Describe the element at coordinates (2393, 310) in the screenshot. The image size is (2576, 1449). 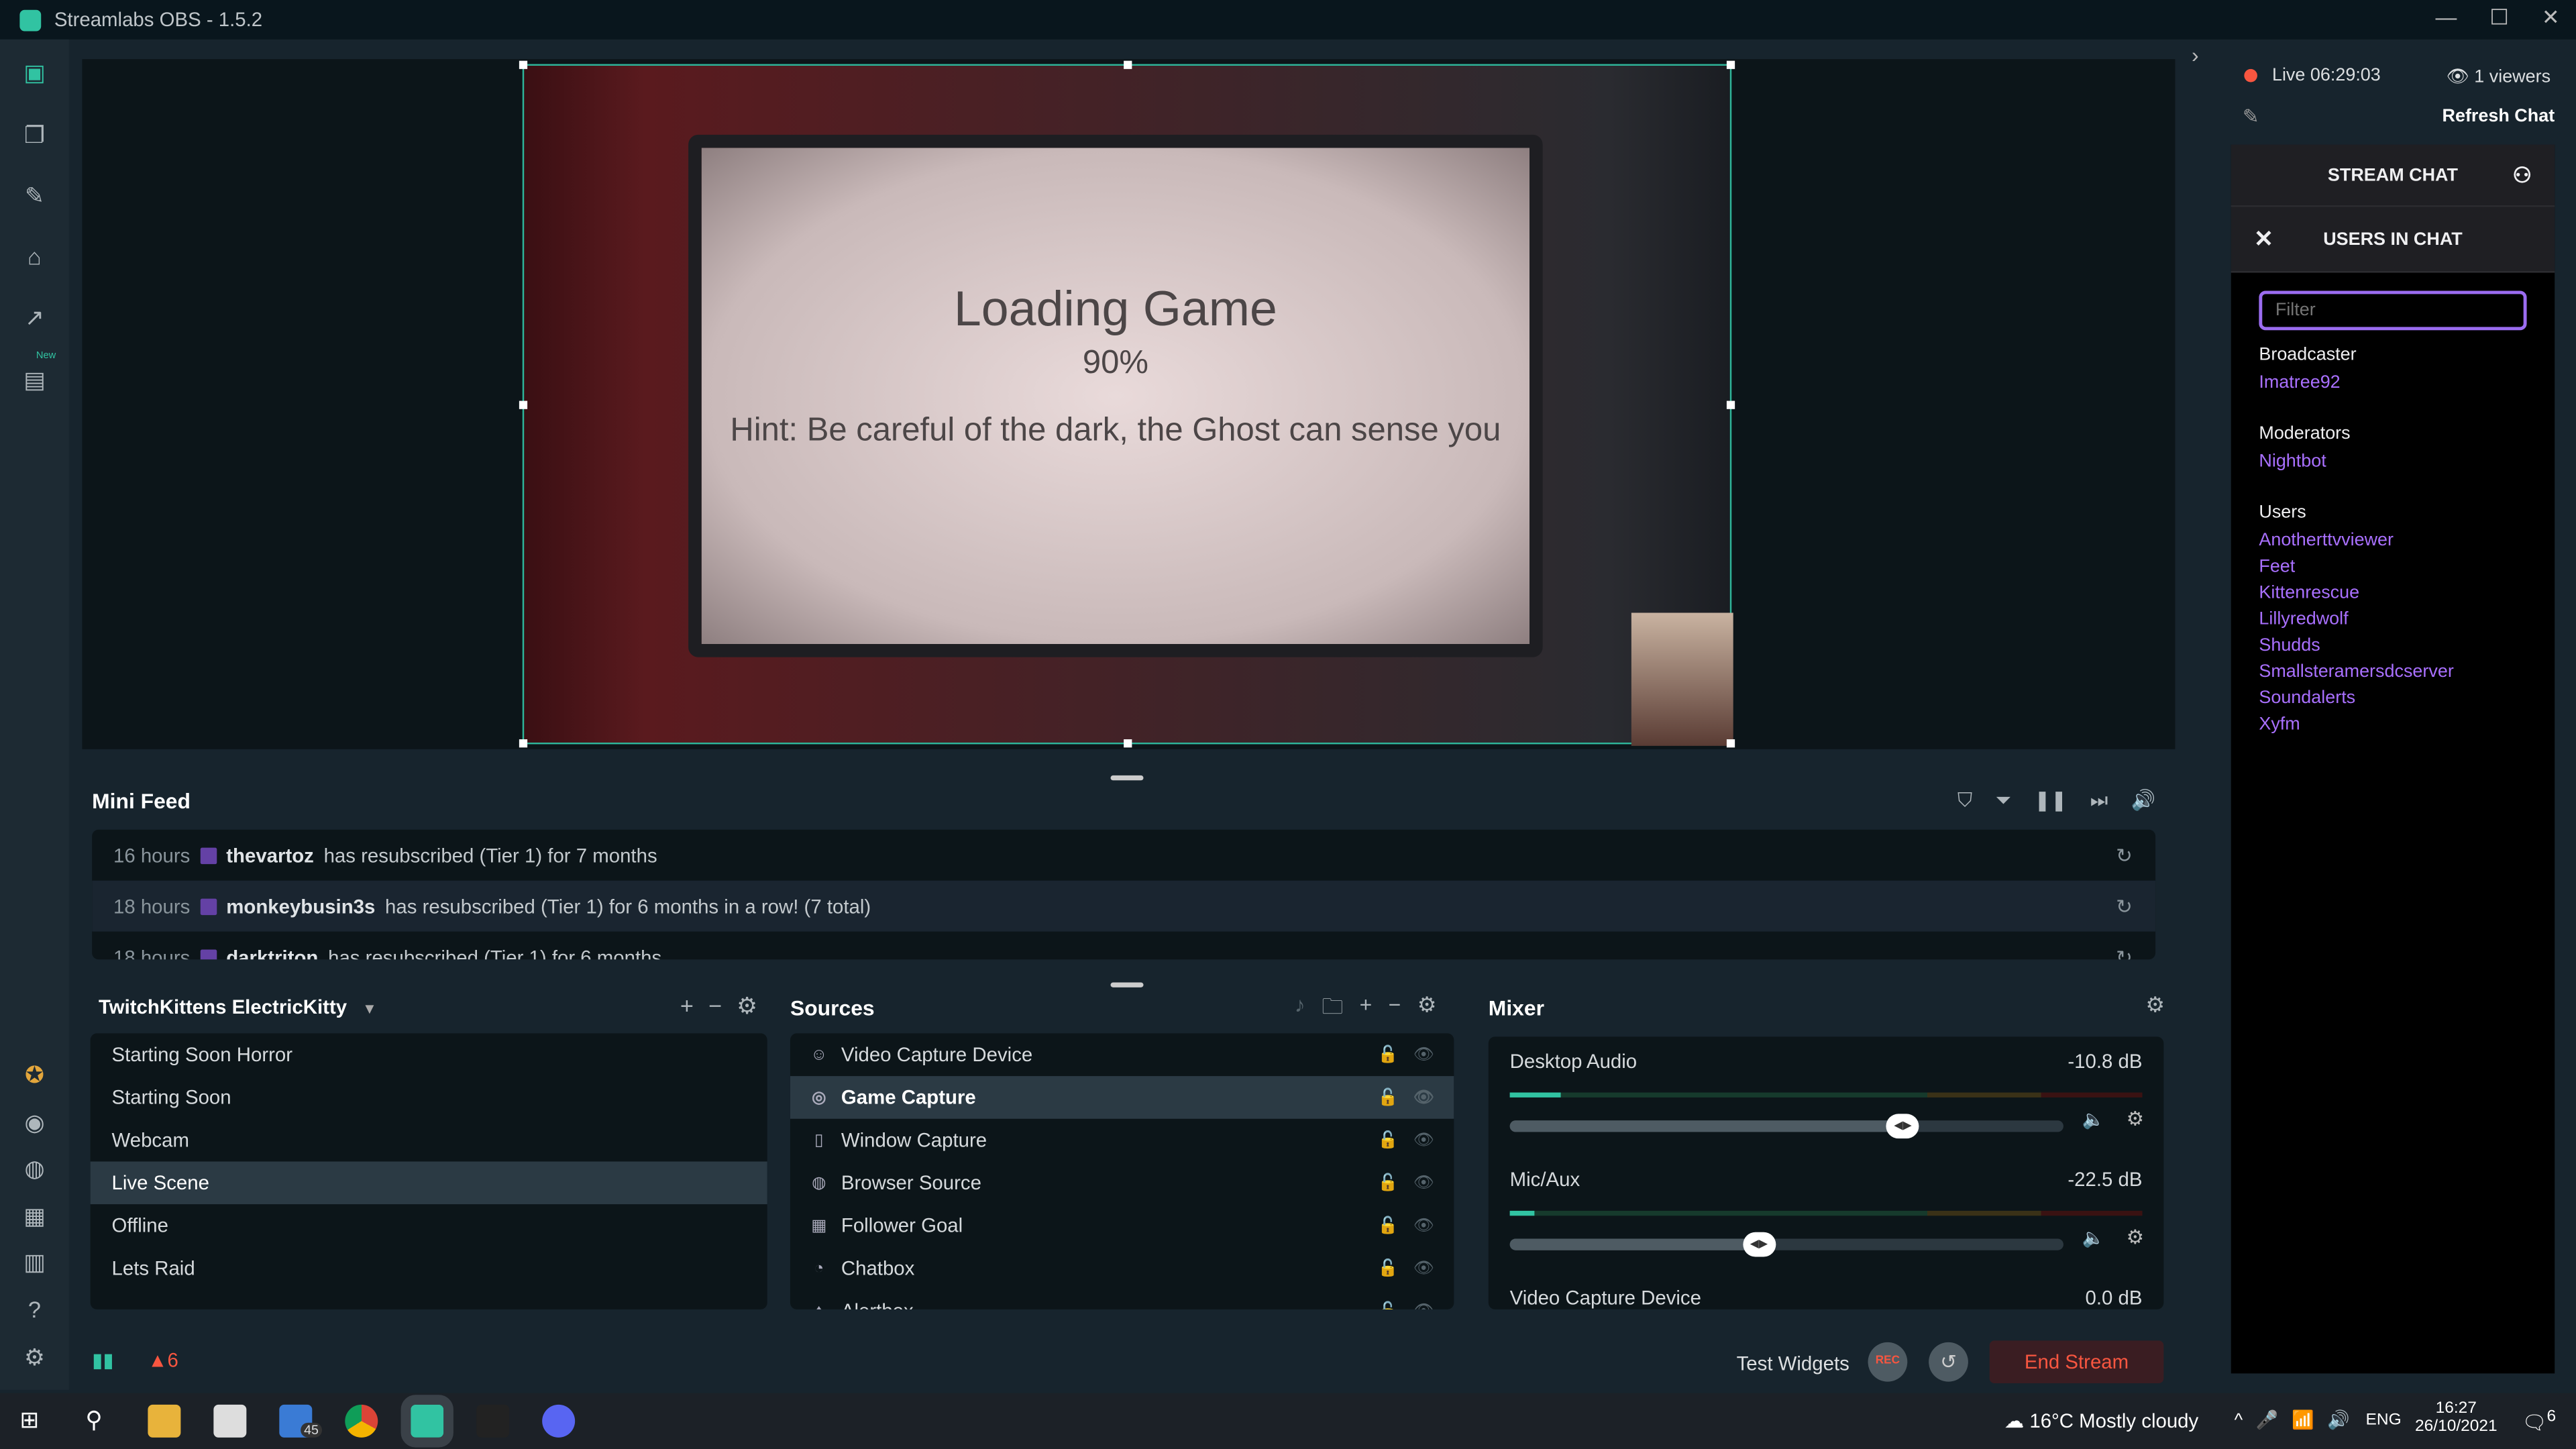
I see `filter-input` at that location.